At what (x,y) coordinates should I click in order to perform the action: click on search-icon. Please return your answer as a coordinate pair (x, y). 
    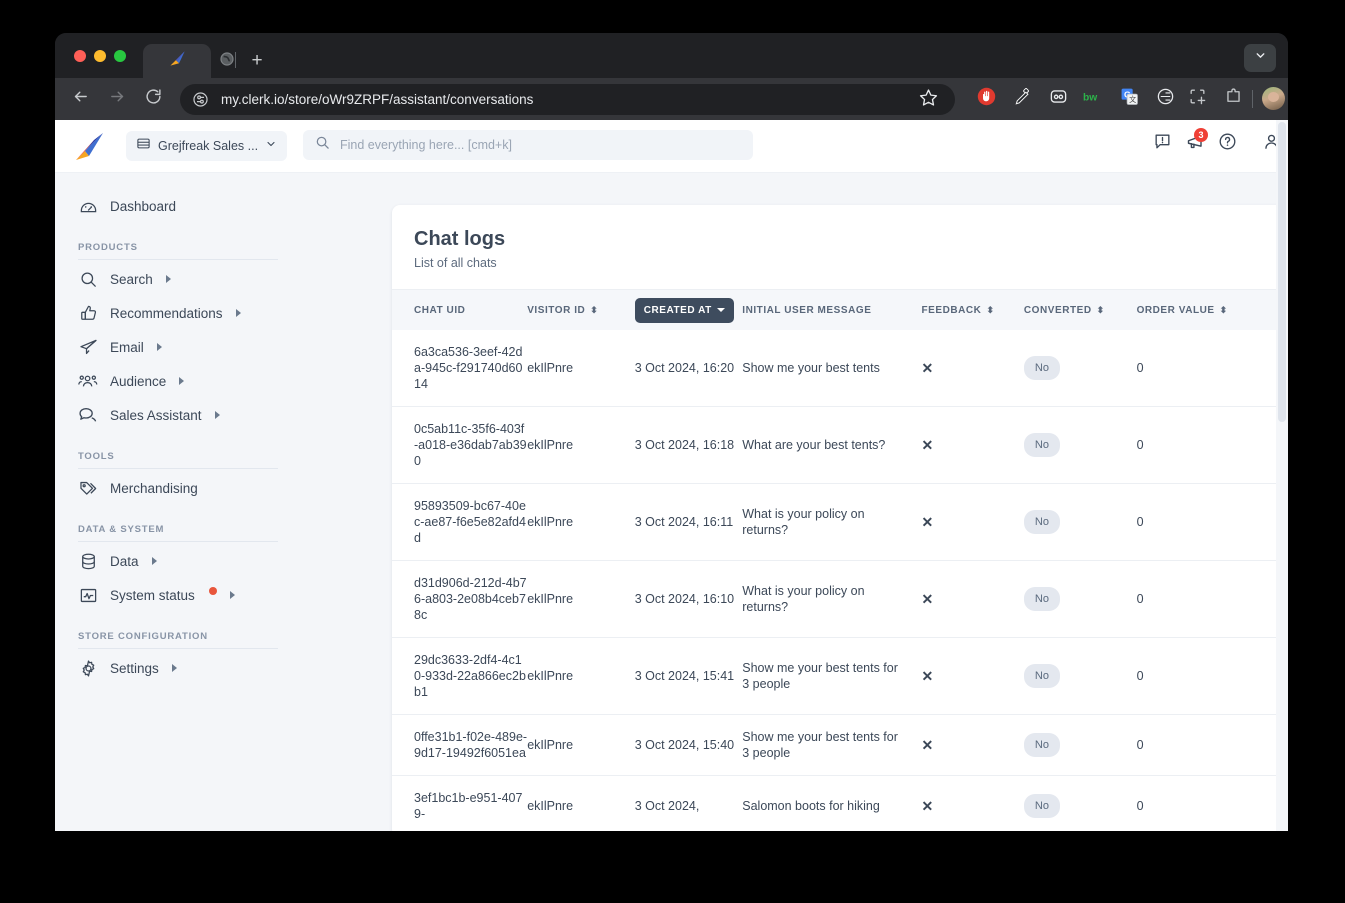
    Looking at the image, I should click on (322, 145).